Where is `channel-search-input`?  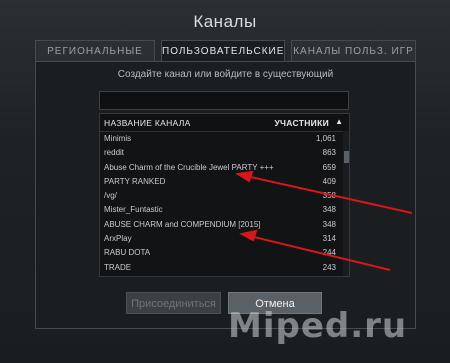
channel-search-input is located at coordinates (224, 100).